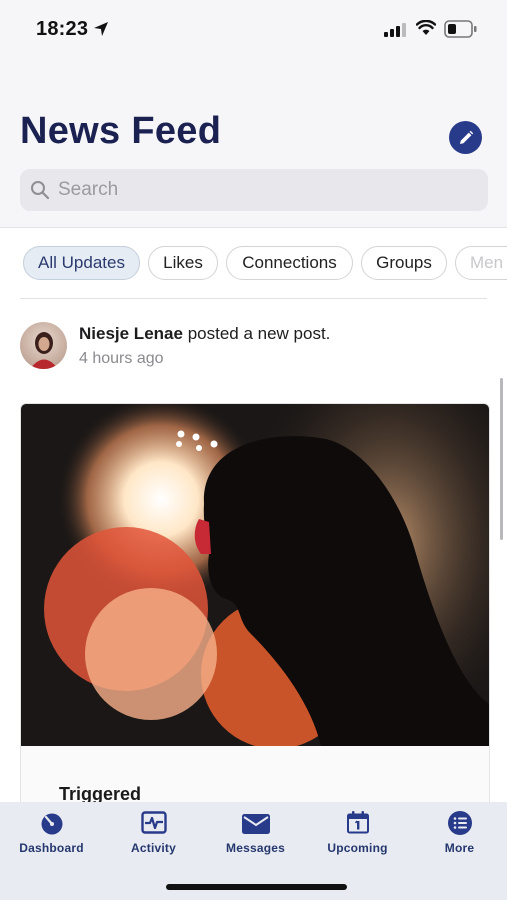 This screenshot has height=900, width=507. Describe the element at coordinates (259, 333) in the screenshot. I see `post-action: posted a new post.` at that location.